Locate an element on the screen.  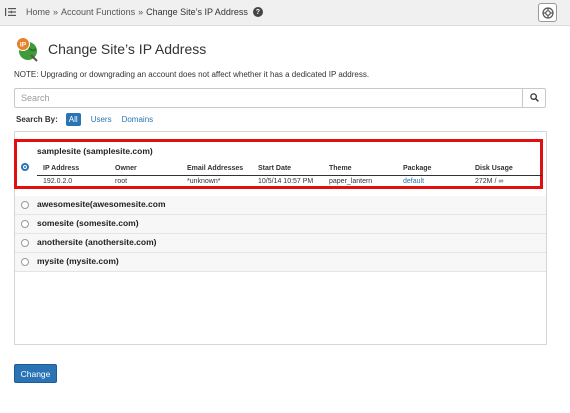
breadcrumb-current: Change Site’s IP Address is located at coordinates (197, 12).